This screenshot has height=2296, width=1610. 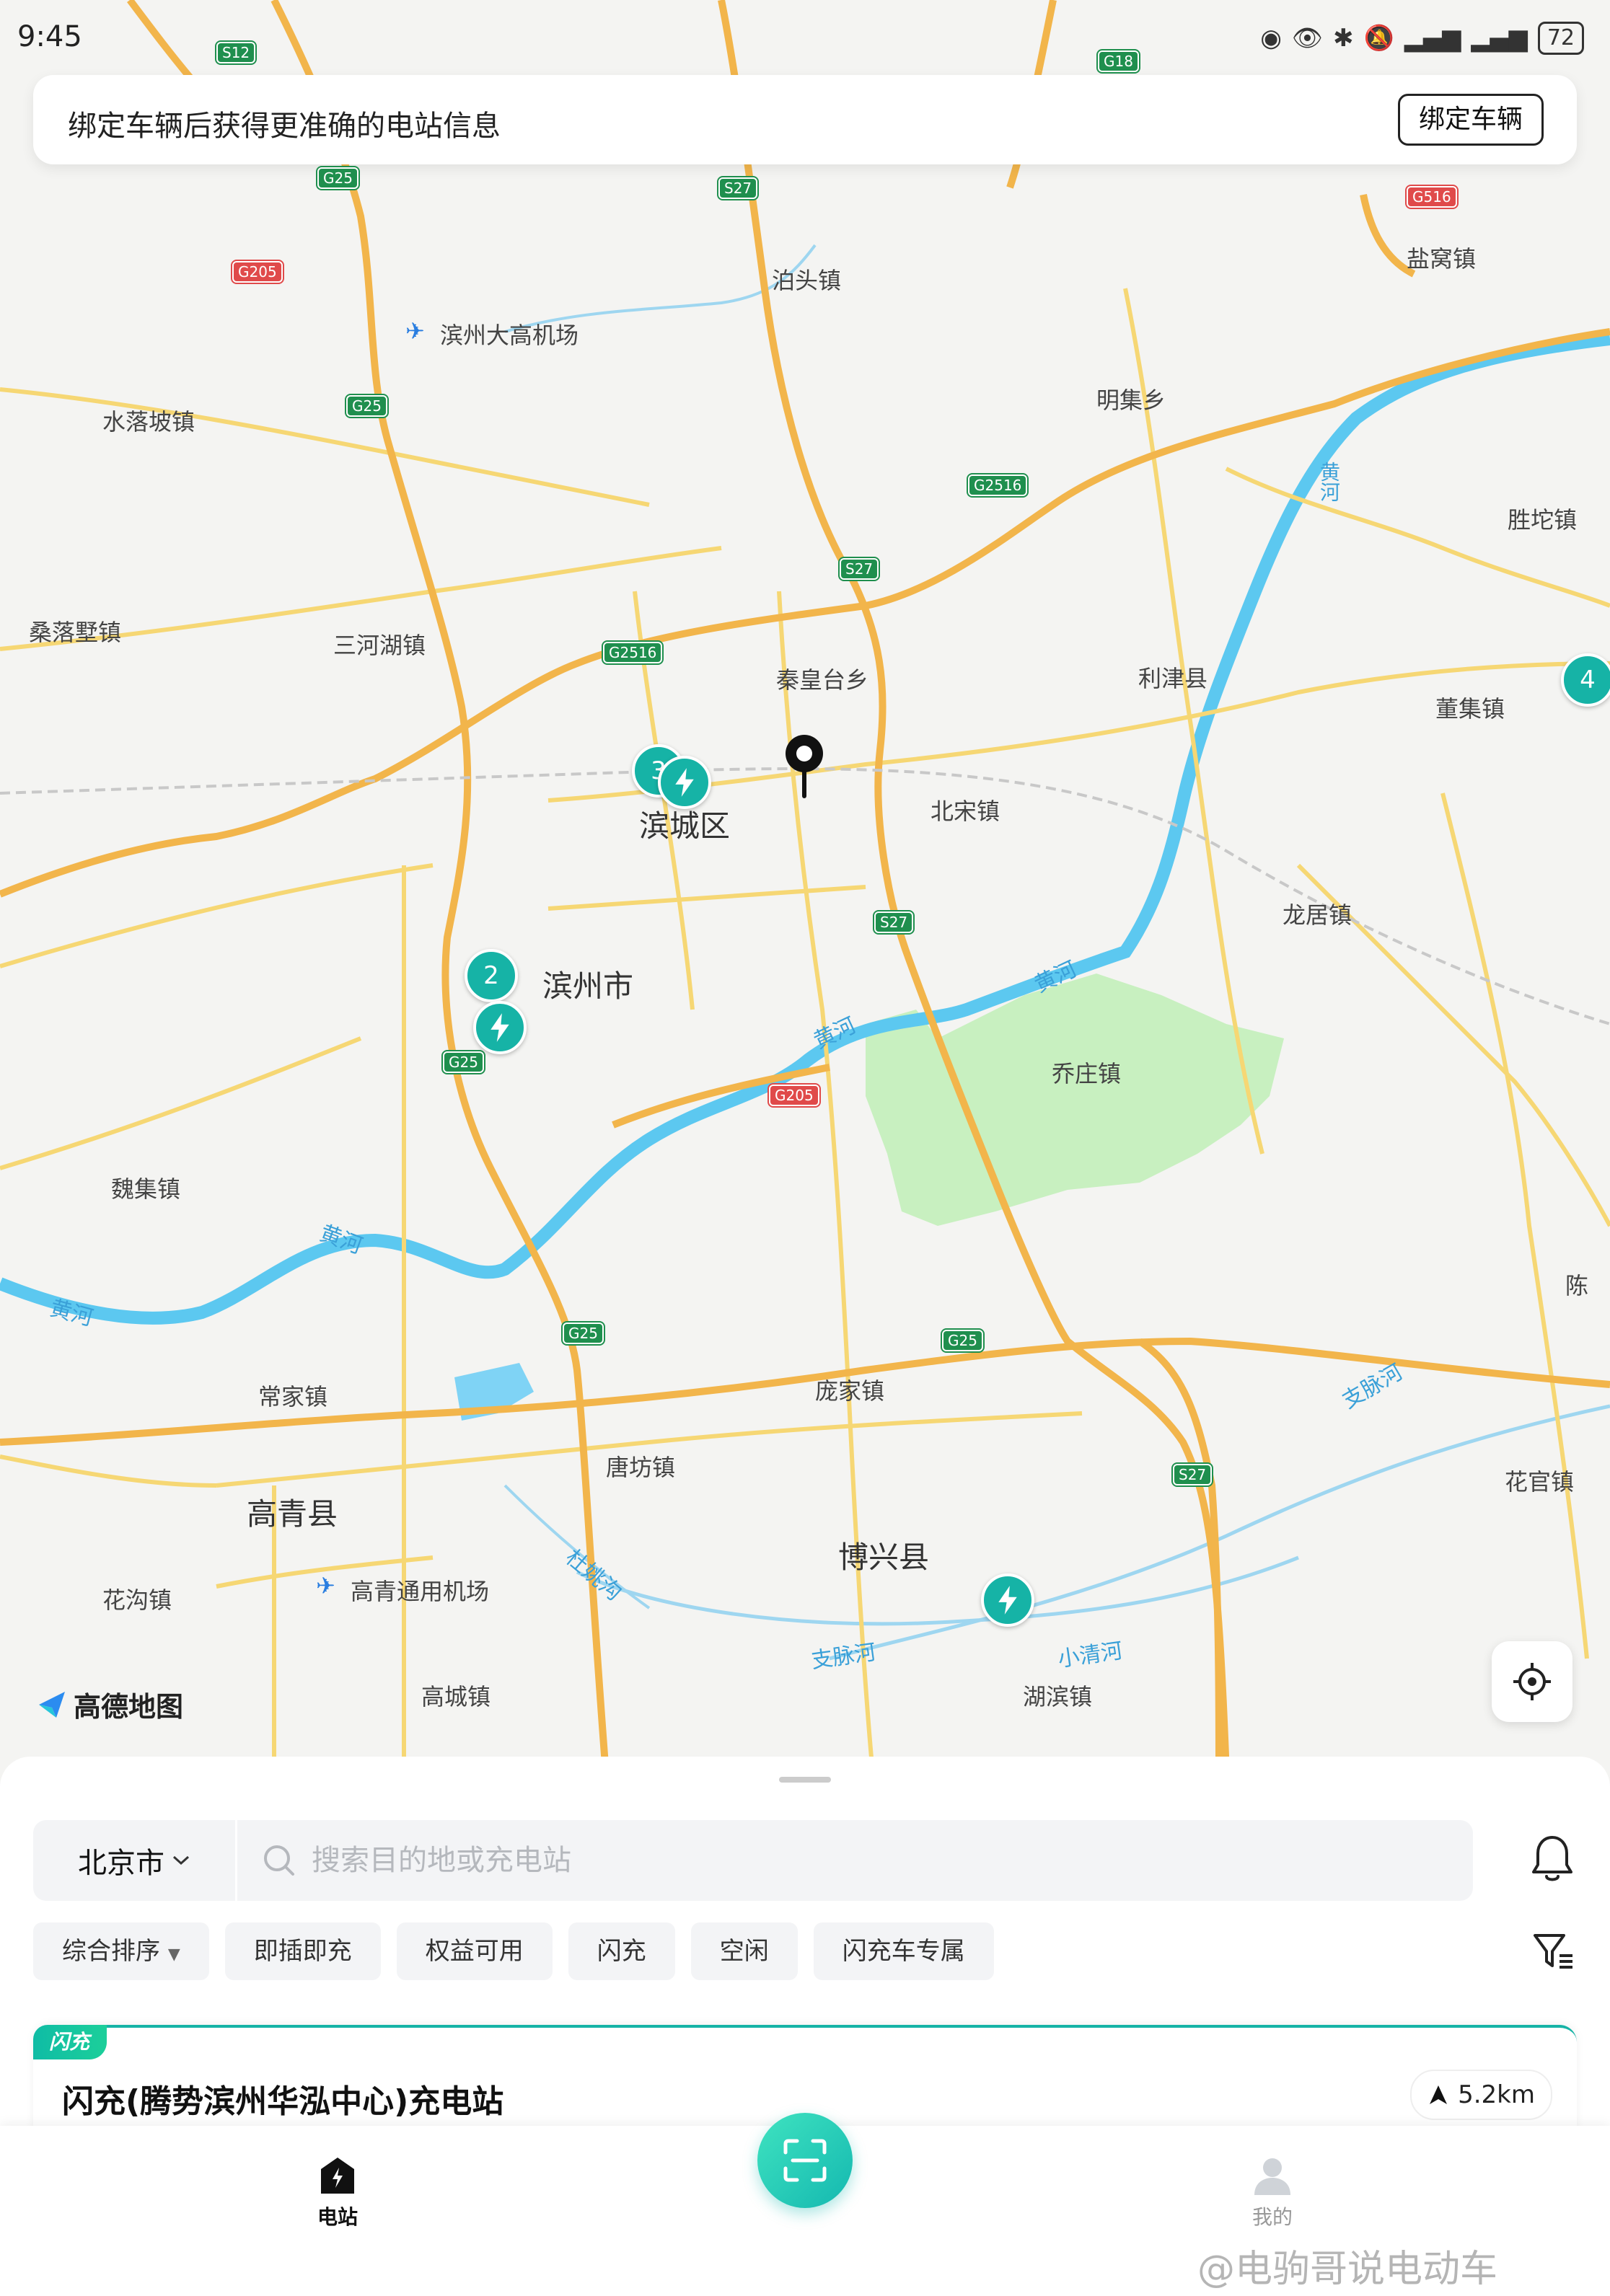 I want to click on station-cluster-marker-4: 4, so click(x=1585, y=680).